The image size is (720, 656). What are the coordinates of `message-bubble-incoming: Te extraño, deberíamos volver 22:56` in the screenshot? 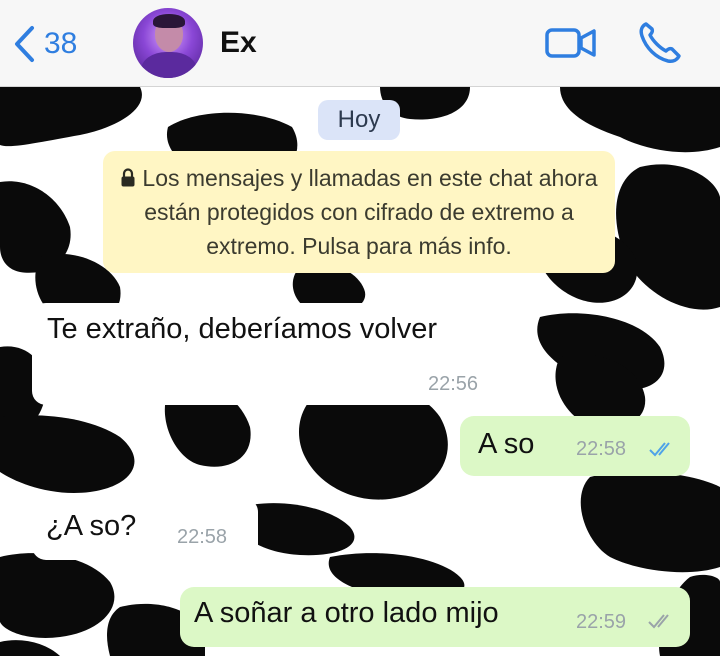 It's located at (269, 354).